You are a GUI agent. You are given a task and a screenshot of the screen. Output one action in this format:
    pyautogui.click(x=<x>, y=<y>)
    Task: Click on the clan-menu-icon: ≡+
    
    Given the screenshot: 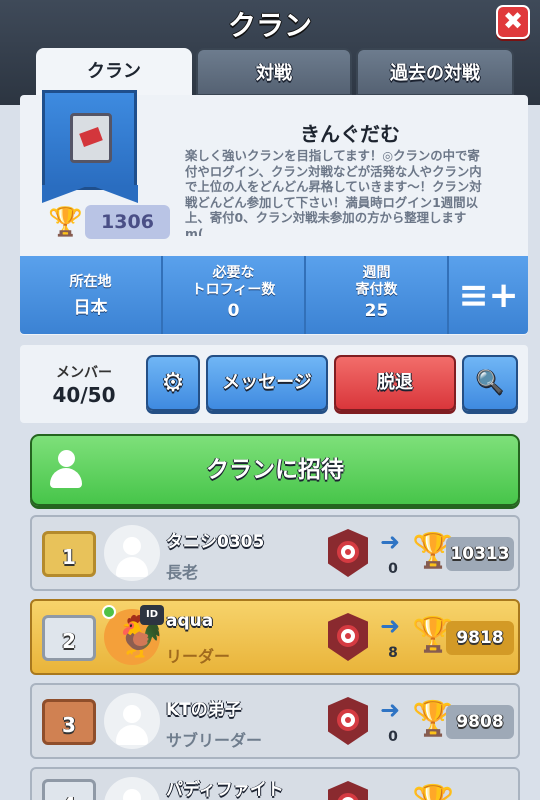 What is the action you would take?
    pyautogui.click(x=488, y=295)
    